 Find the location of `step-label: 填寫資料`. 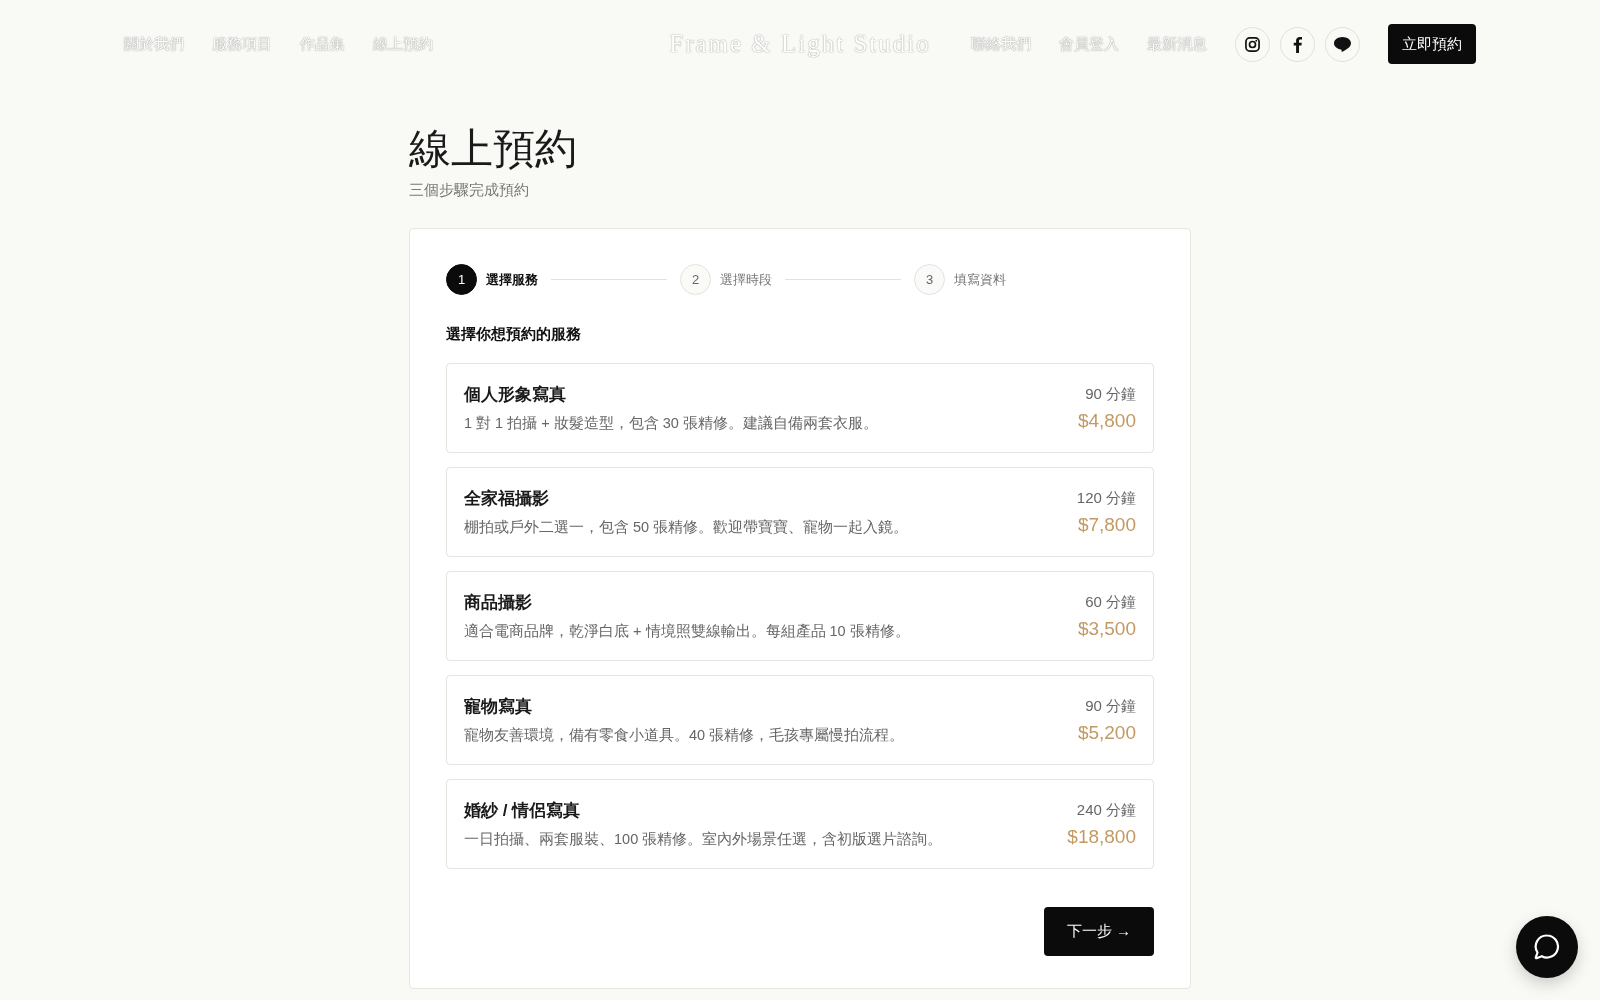

step-label: 填寫資料 is located at coordinates (980, 279).